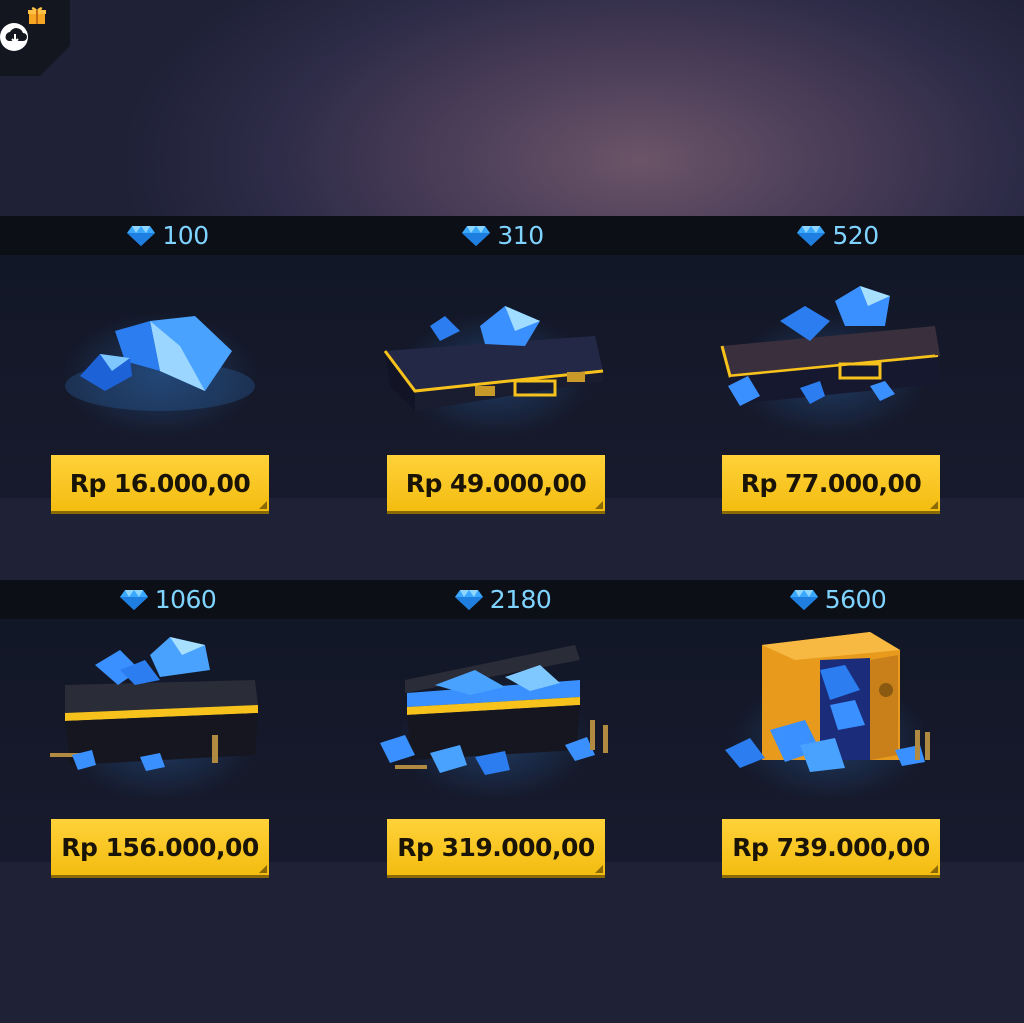 The width and height of the screenshot is (1024, 1023). What do you see at coordinates (831, 483) in the screenshot?
I see `buy-button-520: Rp 77.000,00` at bounding box center [831, 483].